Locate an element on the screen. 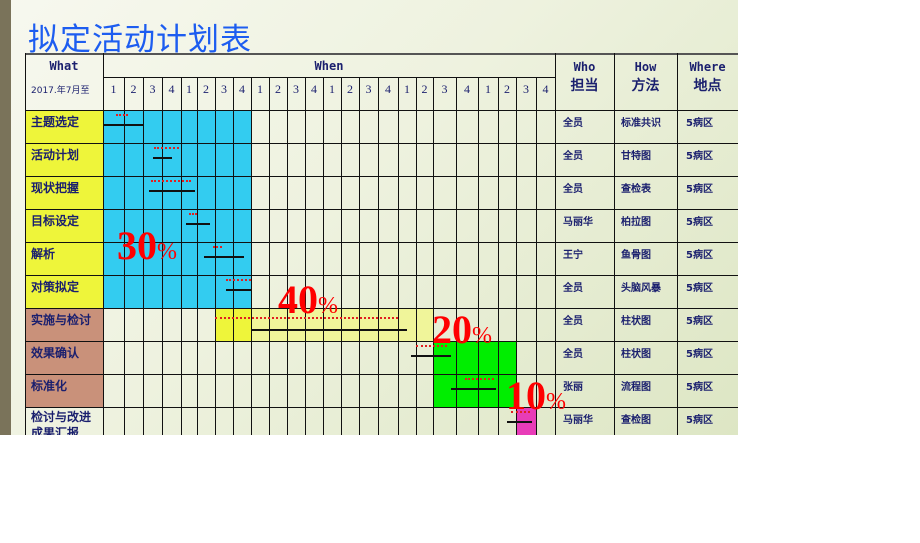 The width and height of the screenshot is (920, 543). task-name: 活动计划 is located at coordinates (55, 155).